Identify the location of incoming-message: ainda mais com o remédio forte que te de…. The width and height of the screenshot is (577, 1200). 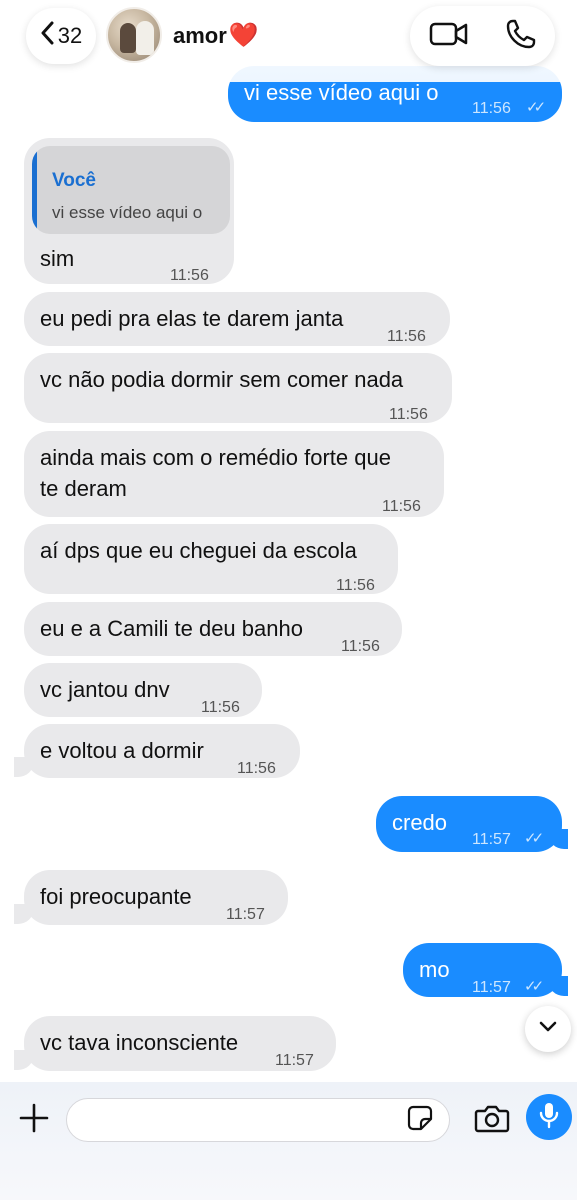
(234, 474).